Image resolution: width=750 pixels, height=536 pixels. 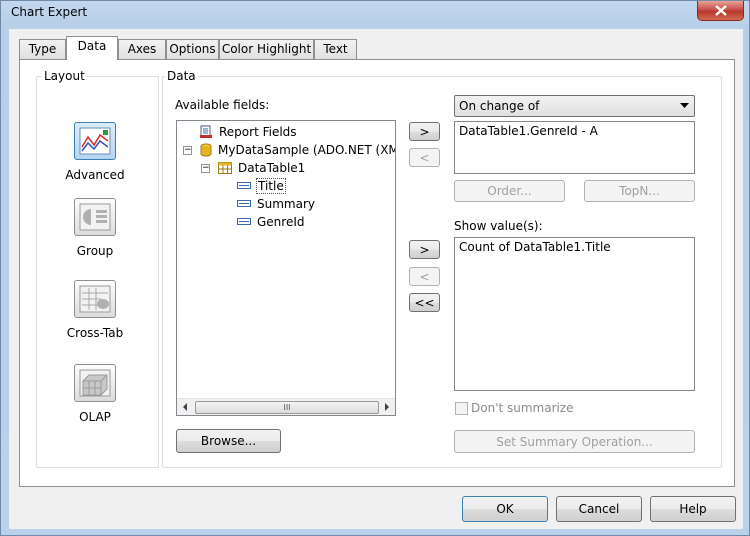 I want to click on tab-axes: Axes, so click(x=142, y=49).